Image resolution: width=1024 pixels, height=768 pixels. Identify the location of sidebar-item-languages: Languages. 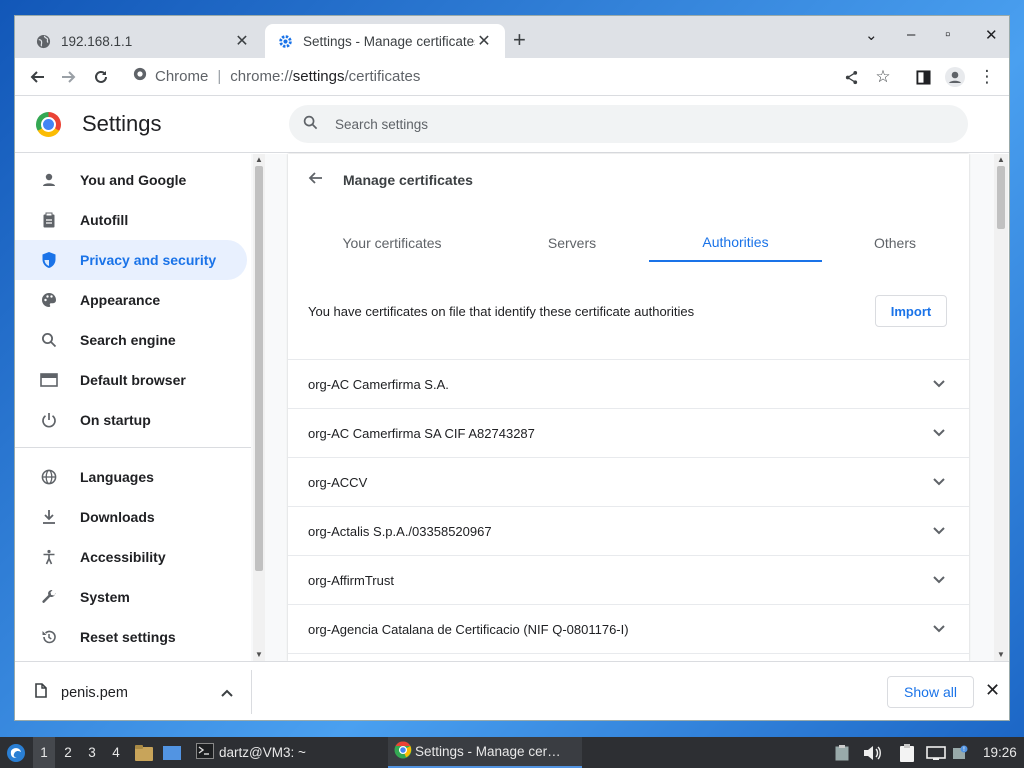
(131, 477).